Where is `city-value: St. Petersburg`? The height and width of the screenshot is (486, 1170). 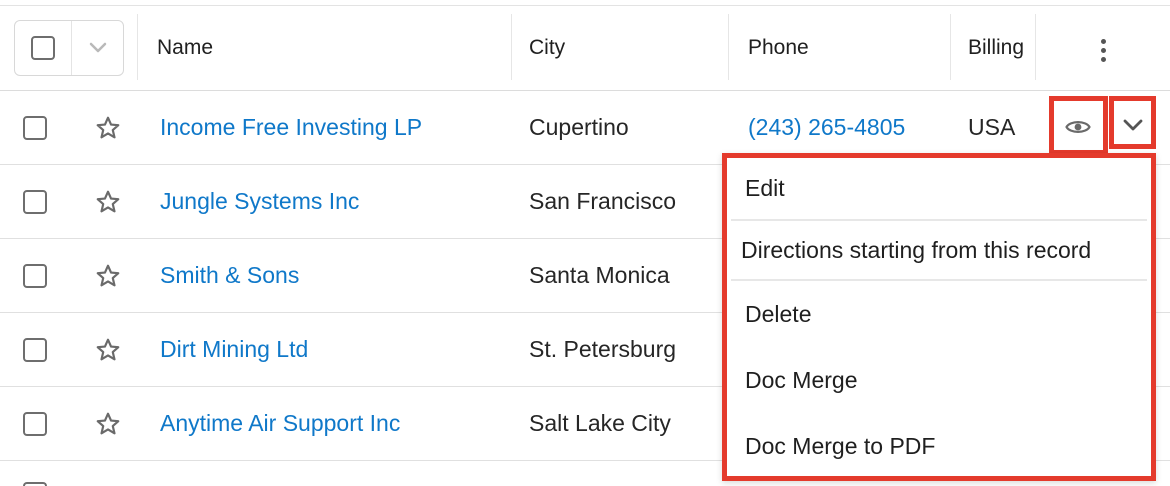 city-value: St. Petersburg is located at coordinates (603, 349).